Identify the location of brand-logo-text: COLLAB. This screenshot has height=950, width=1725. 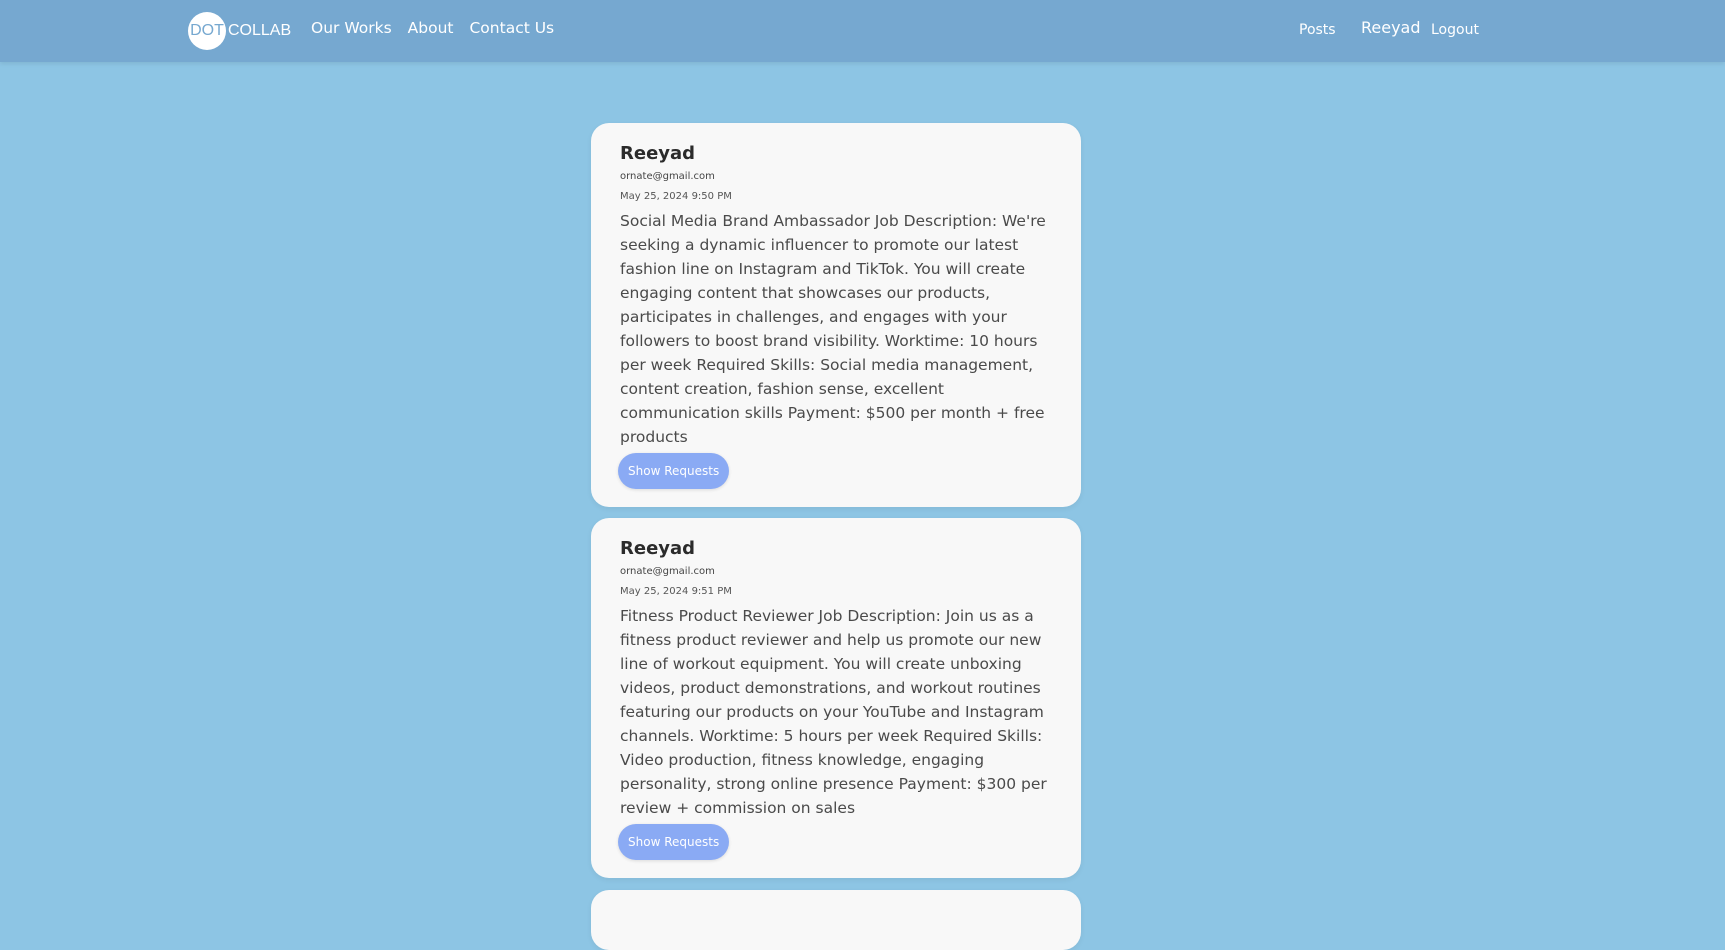
(260, 30).